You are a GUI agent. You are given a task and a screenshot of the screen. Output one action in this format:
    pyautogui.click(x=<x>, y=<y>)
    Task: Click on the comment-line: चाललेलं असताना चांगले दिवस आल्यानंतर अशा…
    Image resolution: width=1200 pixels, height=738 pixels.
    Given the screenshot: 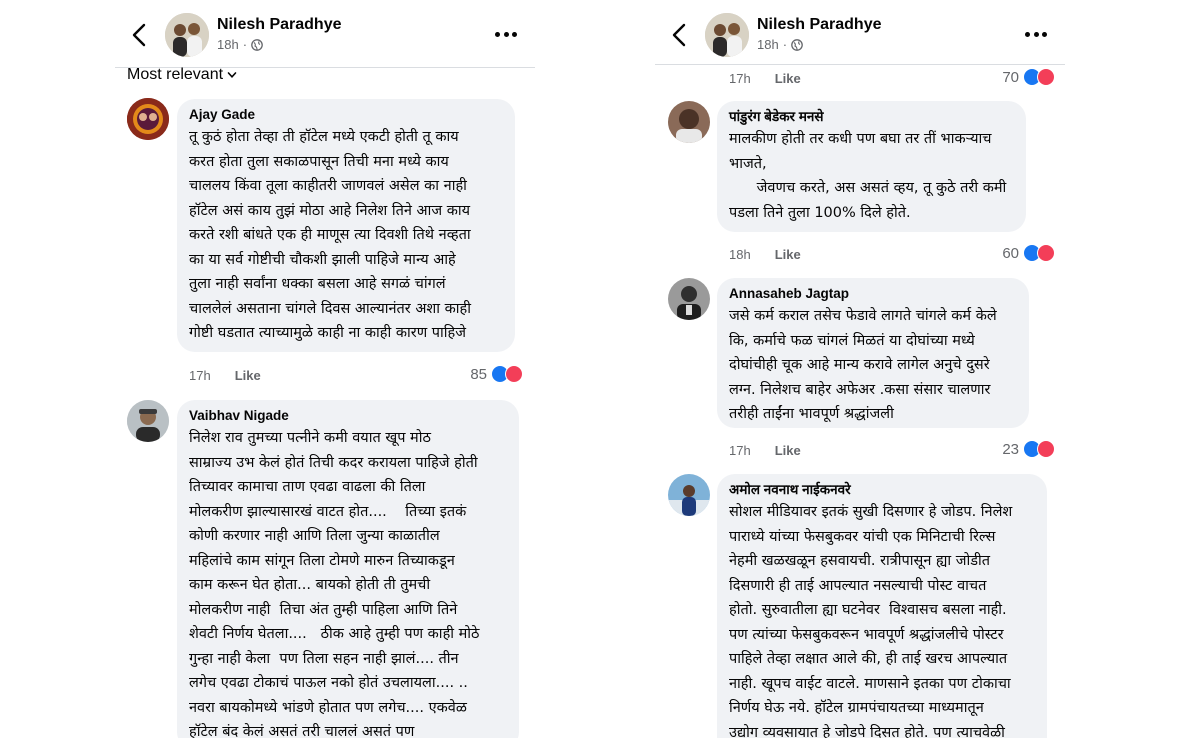 What is the action you would take?
    pyautogui.click(x=330, y=308)
    